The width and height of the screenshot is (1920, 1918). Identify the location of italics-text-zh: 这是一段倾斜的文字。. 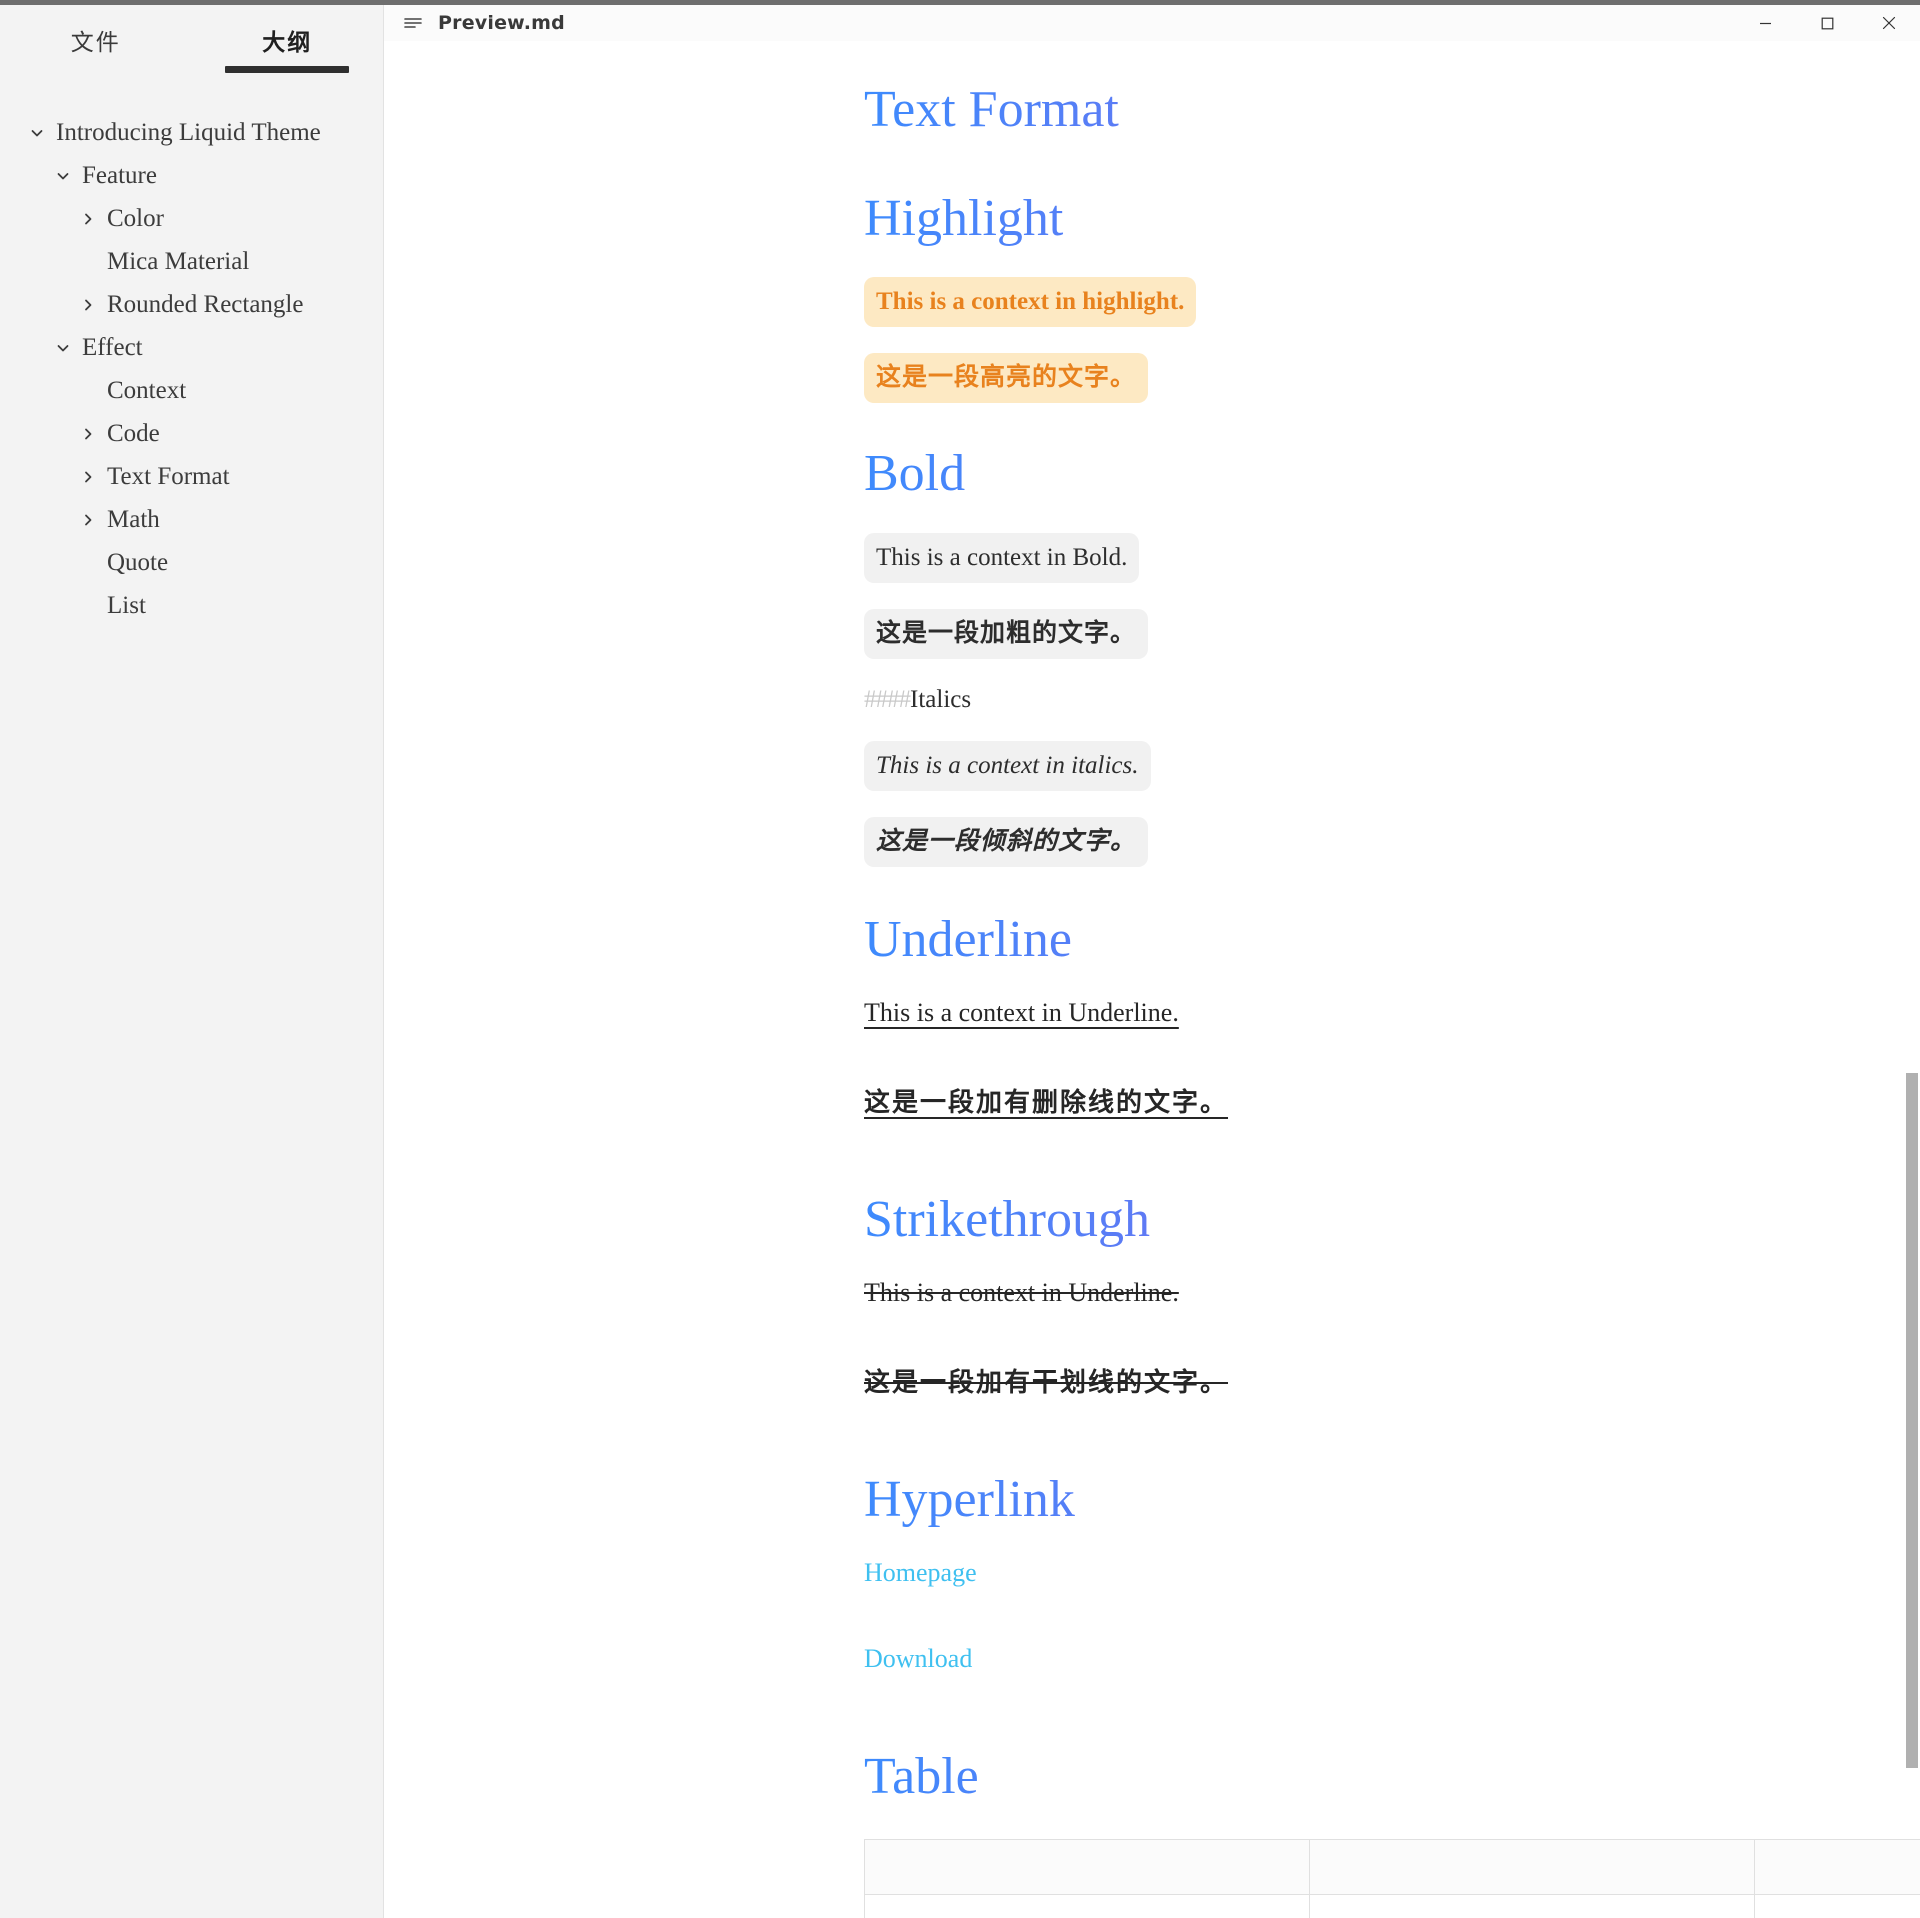
(1006, 841).